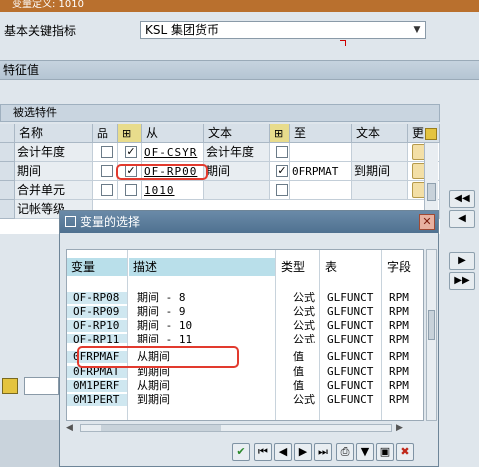 This screenshot has height=467, width=479. Describe the element at coordinates (54, 133) in the screenshot. I see `col-name-header: 名称` at that location.